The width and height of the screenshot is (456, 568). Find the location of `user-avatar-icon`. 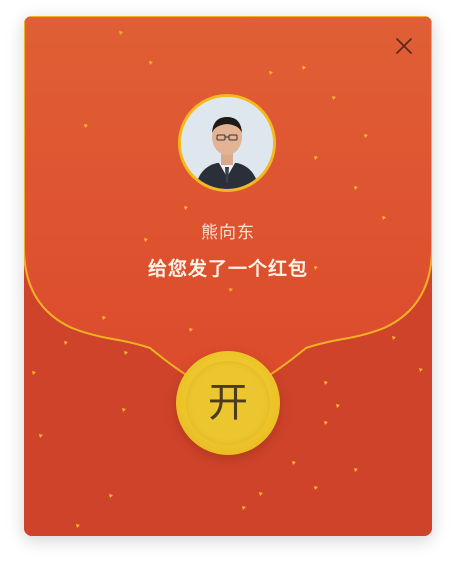

user-avatar-icon is located at coordinates (227, 143).